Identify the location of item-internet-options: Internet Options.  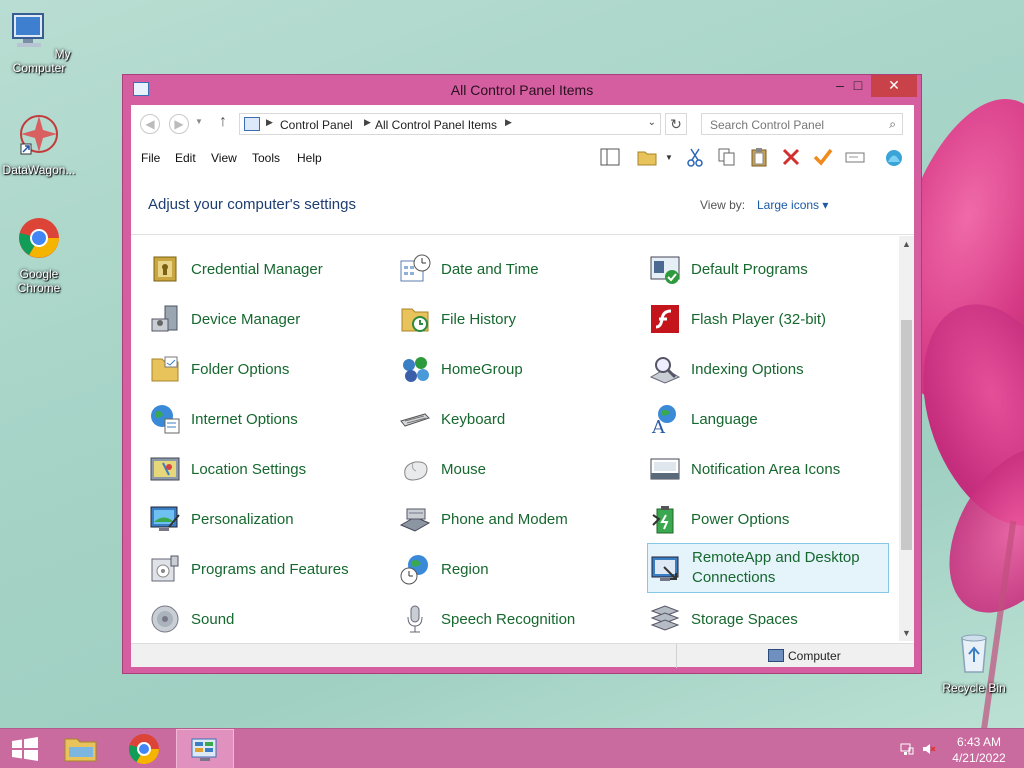
(268, 419).